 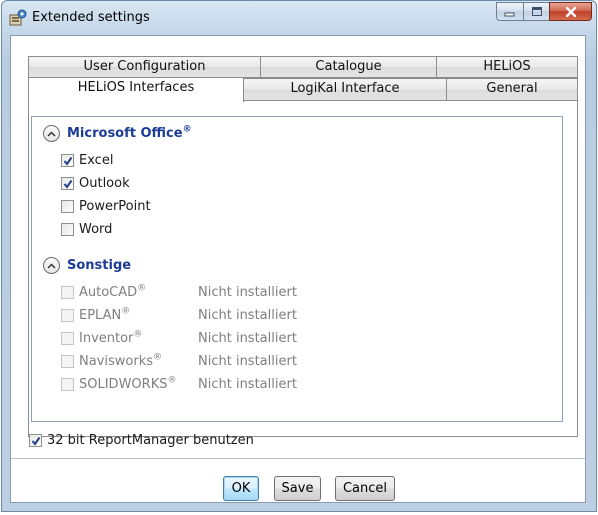 I want to click on cancel-button: Cancel, so click(x=365, y=488).